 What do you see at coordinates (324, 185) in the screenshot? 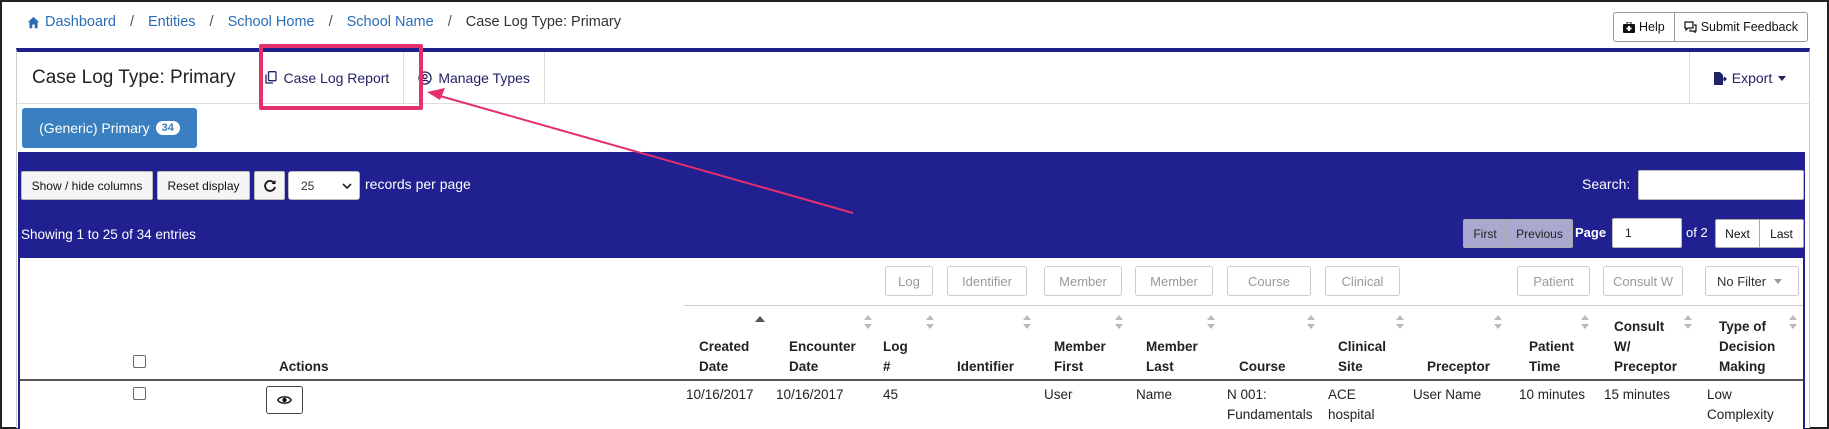
I see `records-per-page-select: 25` at bounding box center [324, 185].